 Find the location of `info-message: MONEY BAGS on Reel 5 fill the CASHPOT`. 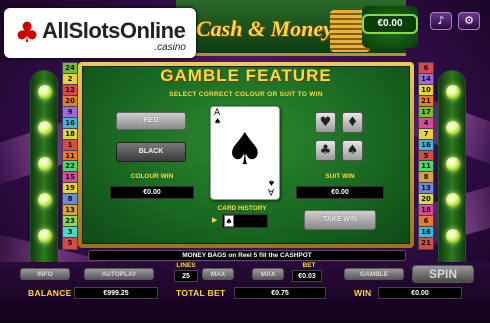

info-message: MONEY BAGS on Reel 5 fill the CASHPOT is located at coordinates (247, 255).